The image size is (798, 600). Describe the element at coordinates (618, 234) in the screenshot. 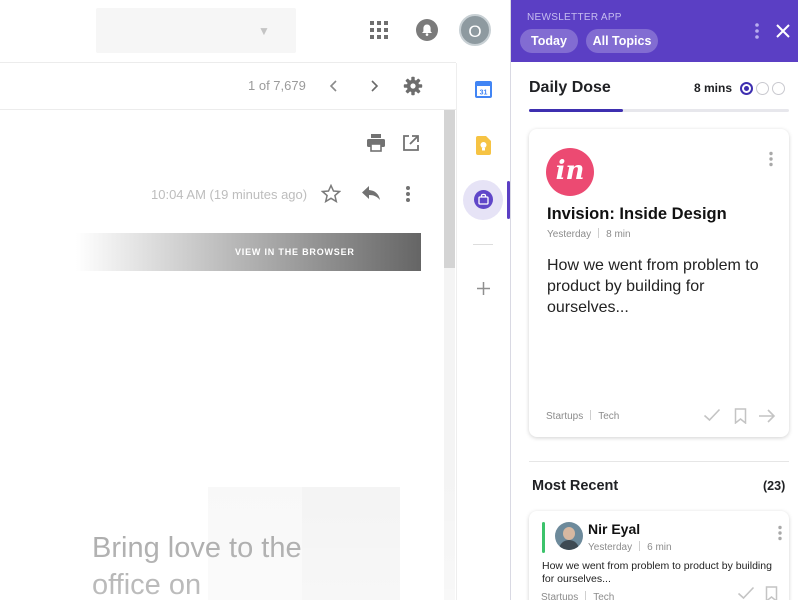

I see `featured-read-time: 8 min` at that location.